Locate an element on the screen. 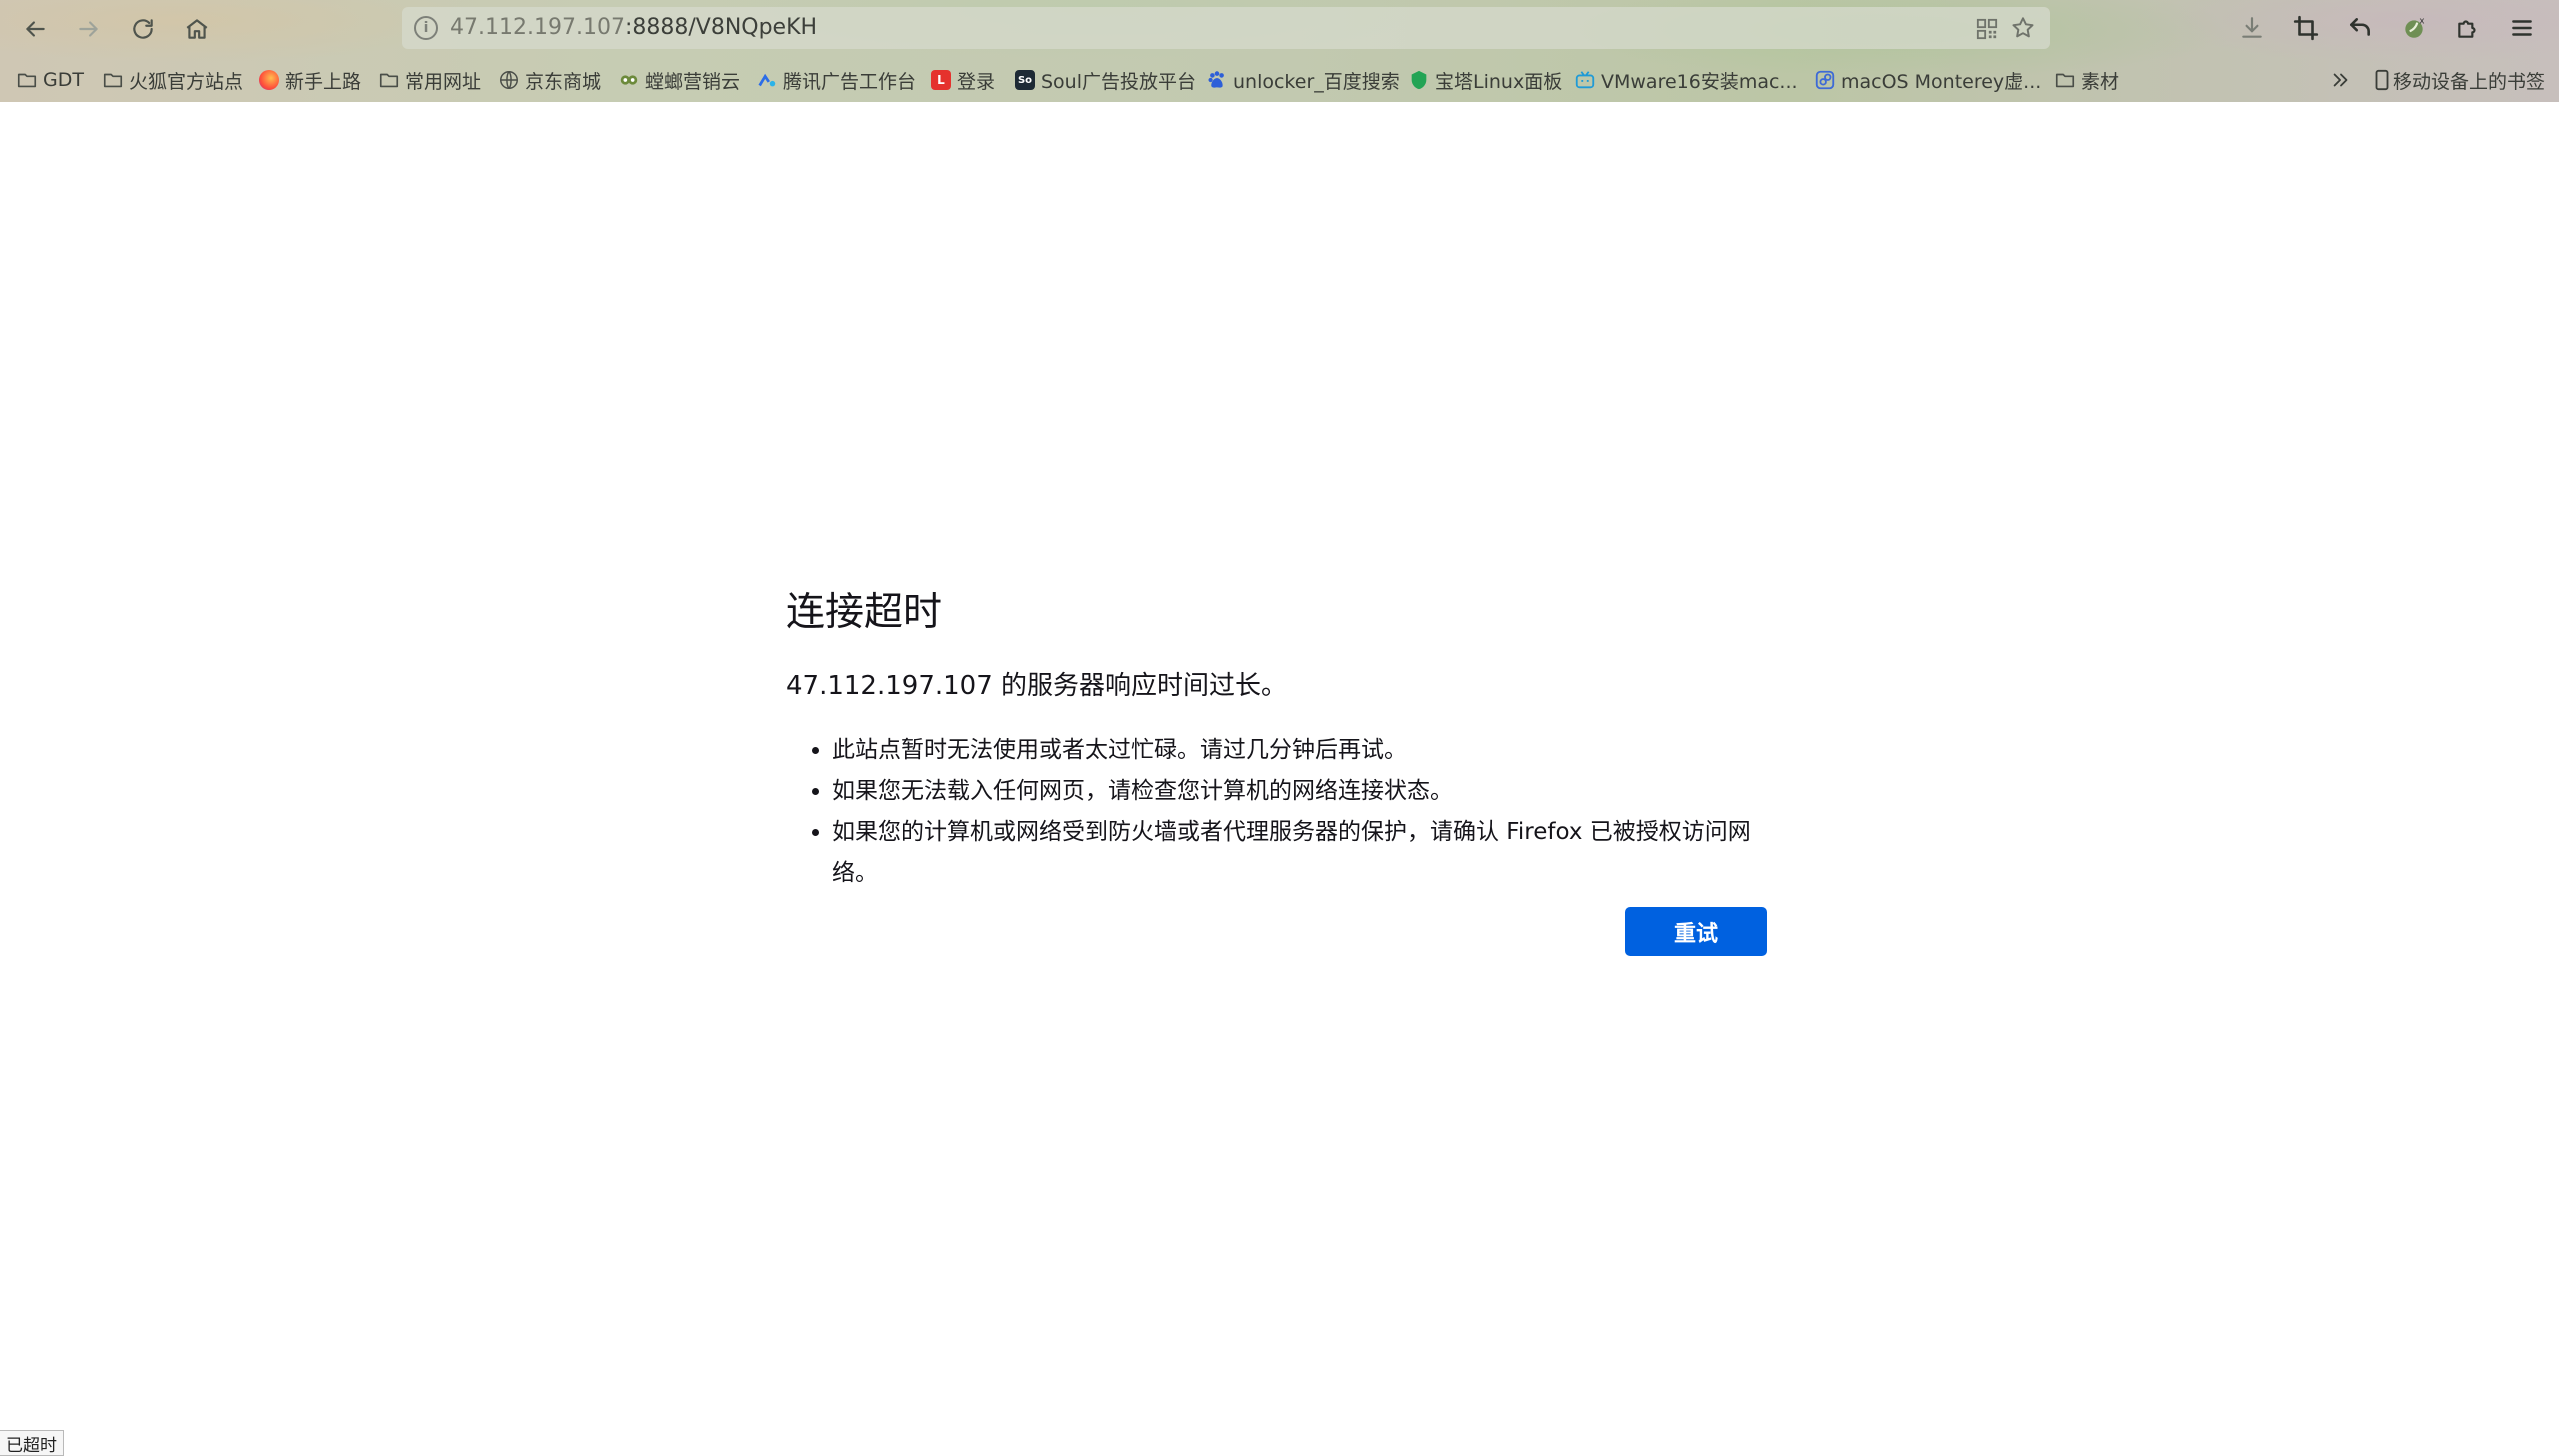  bookmark-label: 新手上路 is located at coordinates (323, 81).